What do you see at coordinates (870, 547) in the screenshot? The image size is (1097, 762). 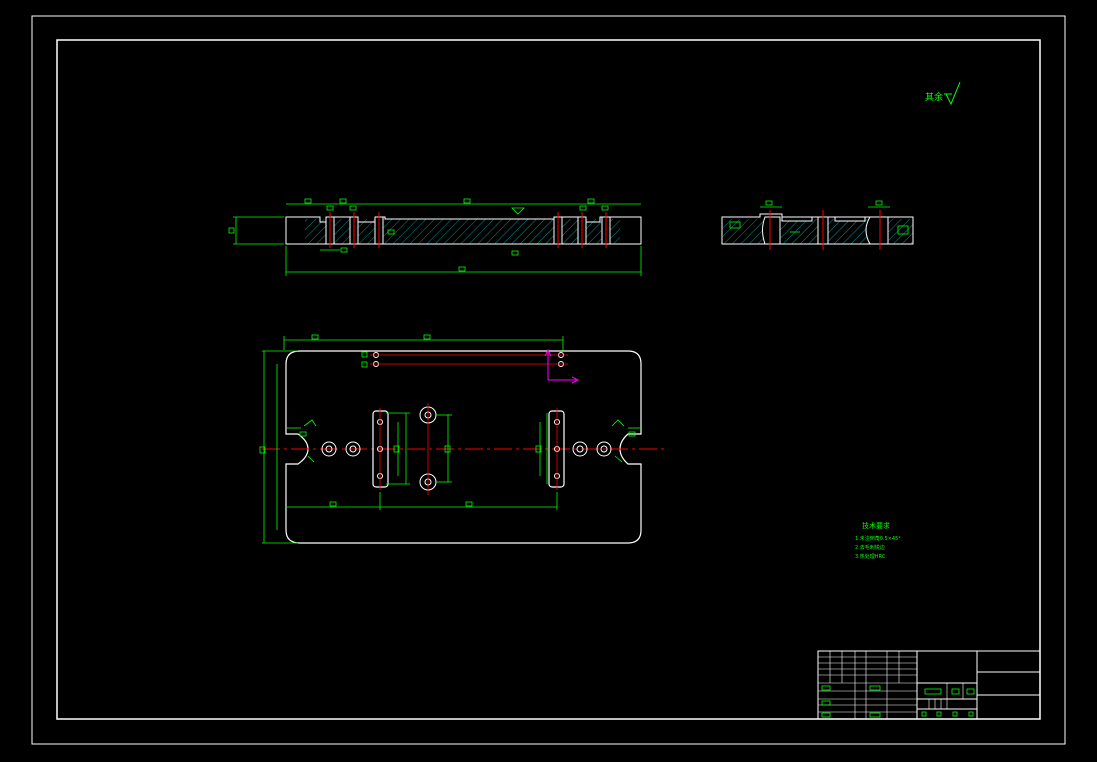 I see `tech-req-line-2: 2.去毛刺锐边` at bounding box center [870, 547].